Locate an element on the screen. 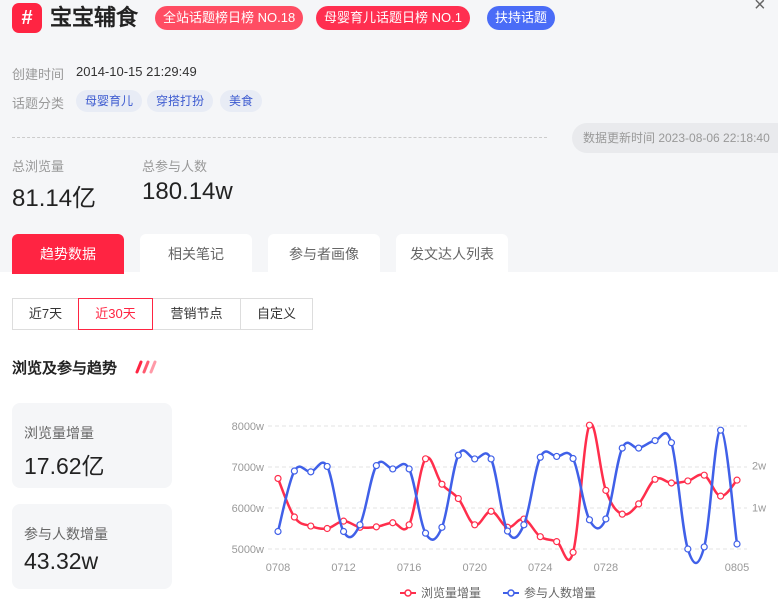 This screenshot has height=603, width=778. y-right-tick-label: 1w is located at coordinates (759, 508).